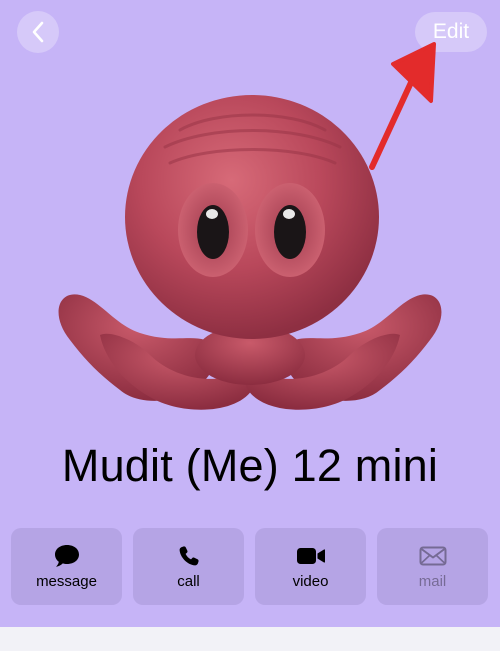  What do you see at coordinates (451, 32) in the screenshot?
I see `edit-button: Edit` at bounding box center [451, 32].